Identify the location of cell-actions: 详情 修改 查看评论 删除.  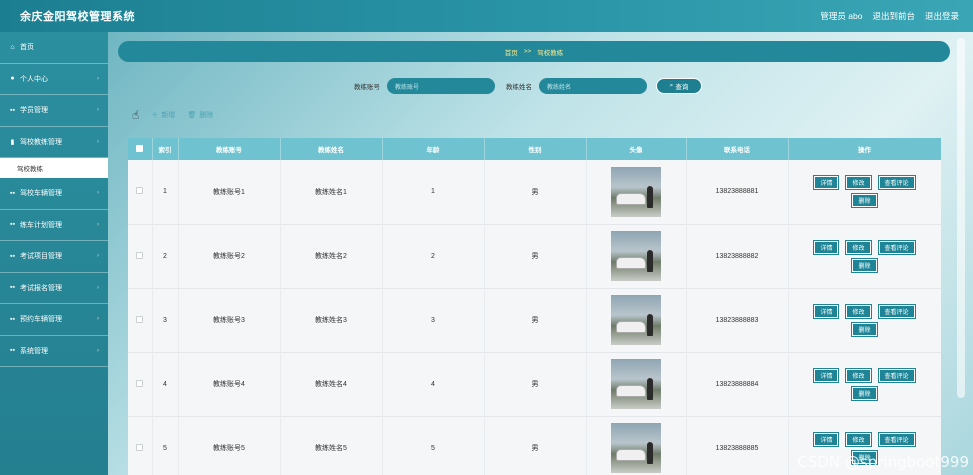
(864, 320).